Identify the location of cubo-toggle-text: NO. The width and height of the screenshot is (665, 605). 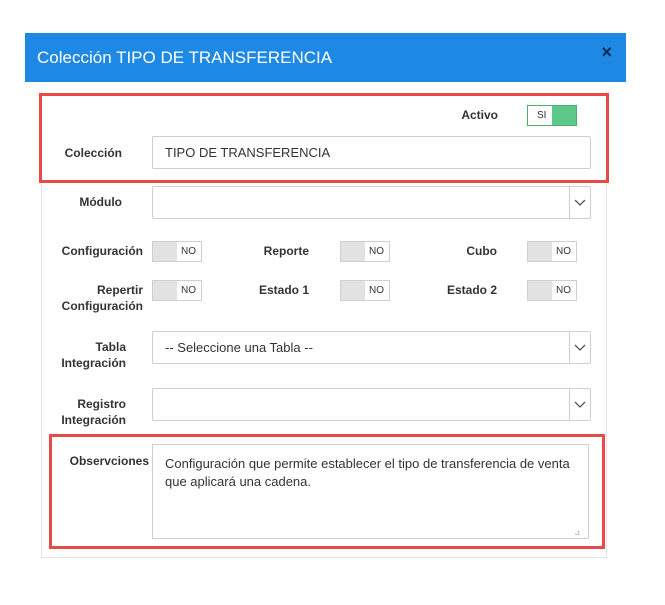
(563, 251).